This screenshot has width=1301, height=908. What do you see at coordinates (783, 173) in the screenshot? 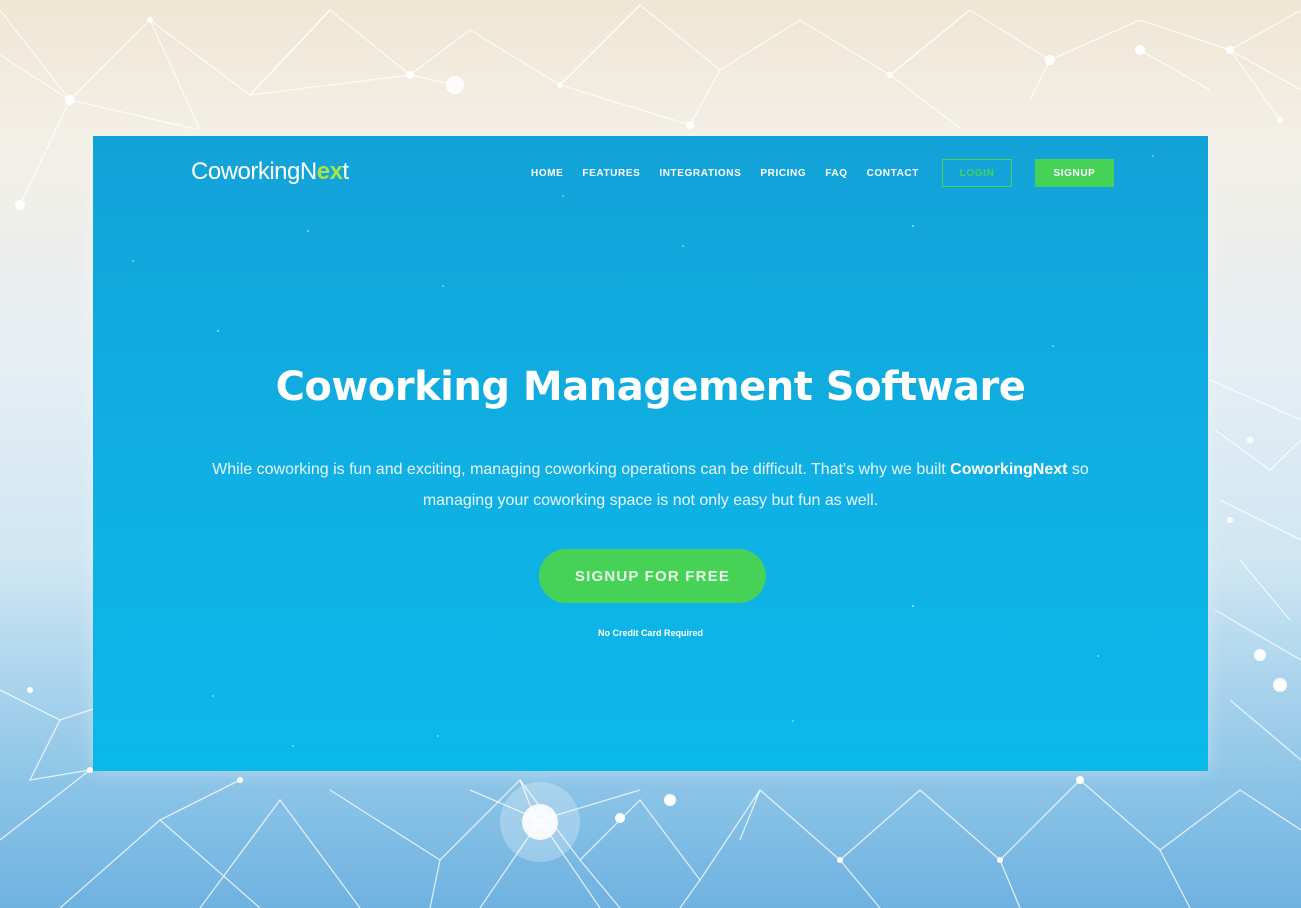
I see `nav-item-pricing: PRICING` at bounding box center [783, 173].